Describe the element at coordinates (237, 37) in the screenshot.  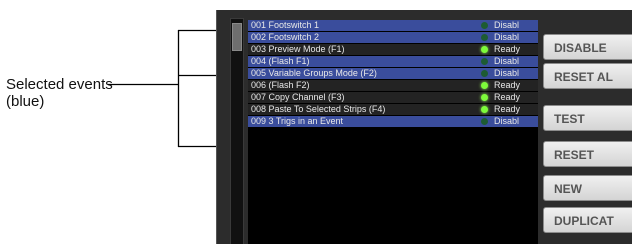
I see `scrollbar-thumb` at that location.